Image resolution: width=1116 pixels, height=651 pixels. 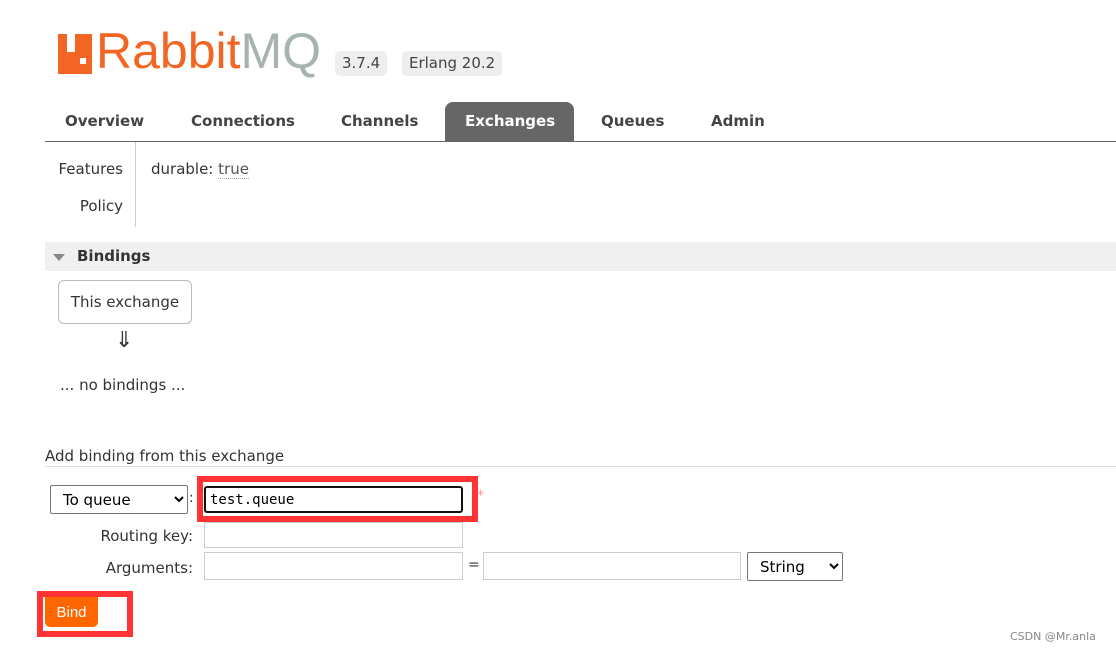 I want to click on policy-label: Policy, so click(x=101, y=206).